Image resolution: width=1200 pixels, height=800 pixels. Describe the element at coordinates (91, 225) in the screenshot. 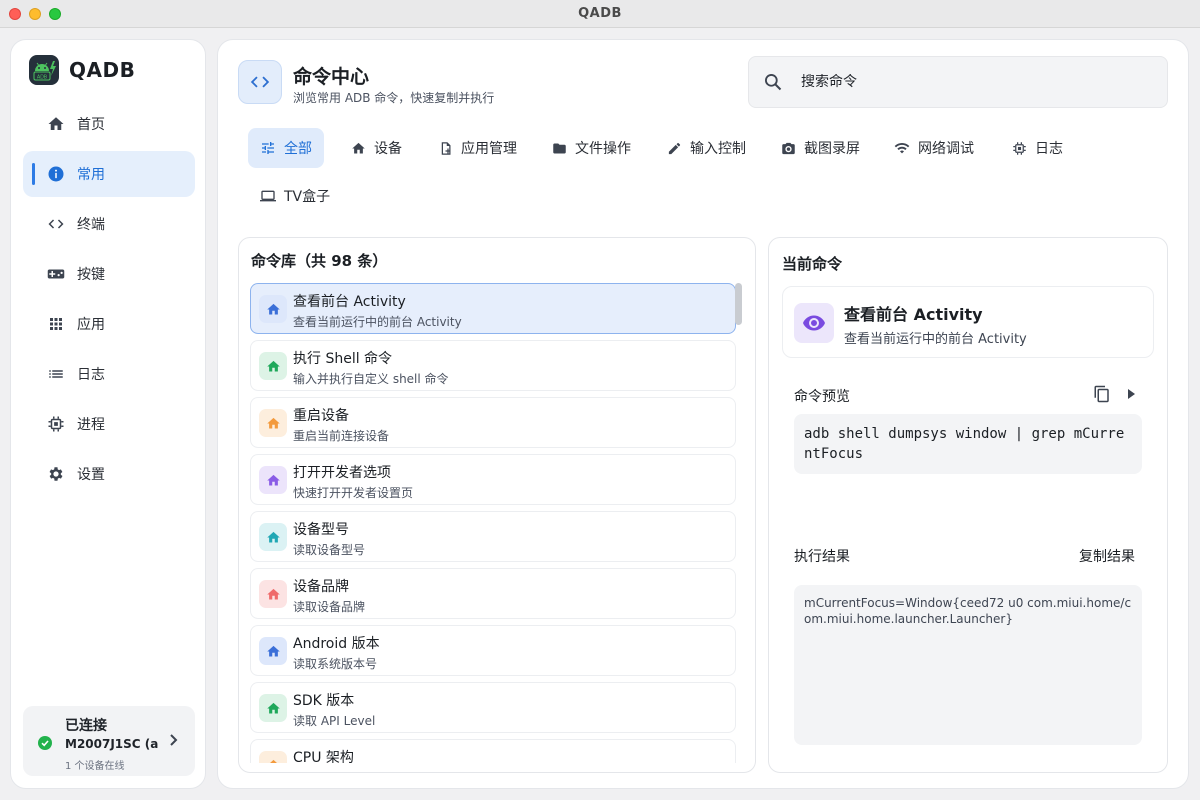

I see `sidebar-item-label: 终端` at that location.